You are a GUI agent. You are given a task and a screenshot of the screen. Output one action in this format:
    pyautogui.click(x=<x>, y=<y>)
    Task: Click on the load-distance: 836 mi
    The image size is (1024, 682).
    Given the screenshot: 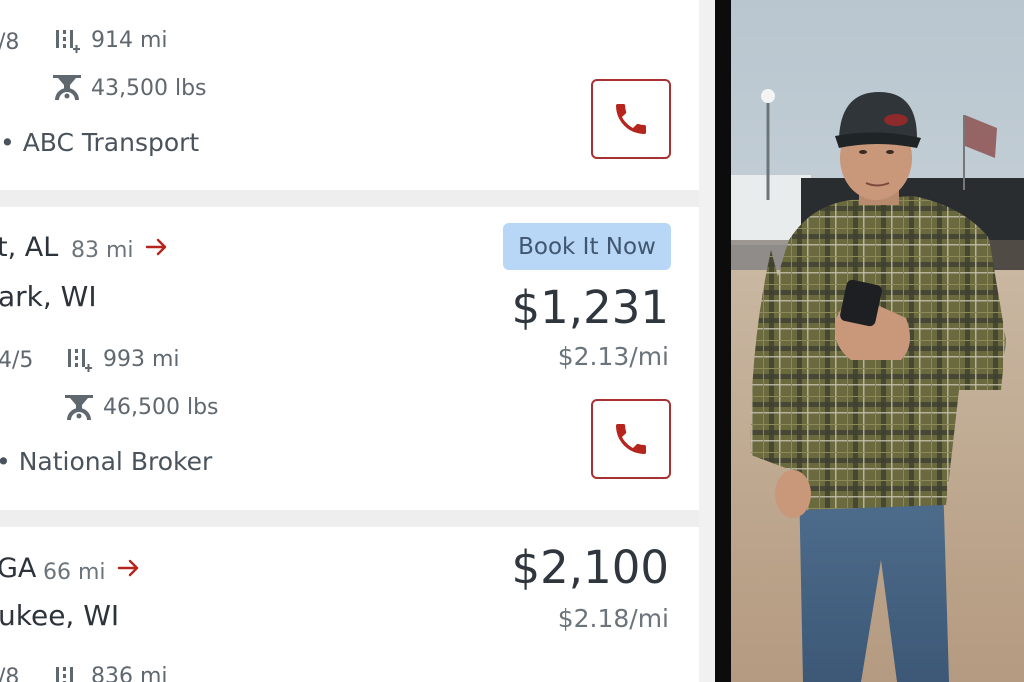 What is the action you would take?
    pyautogui.click(x=129, y=673)
    